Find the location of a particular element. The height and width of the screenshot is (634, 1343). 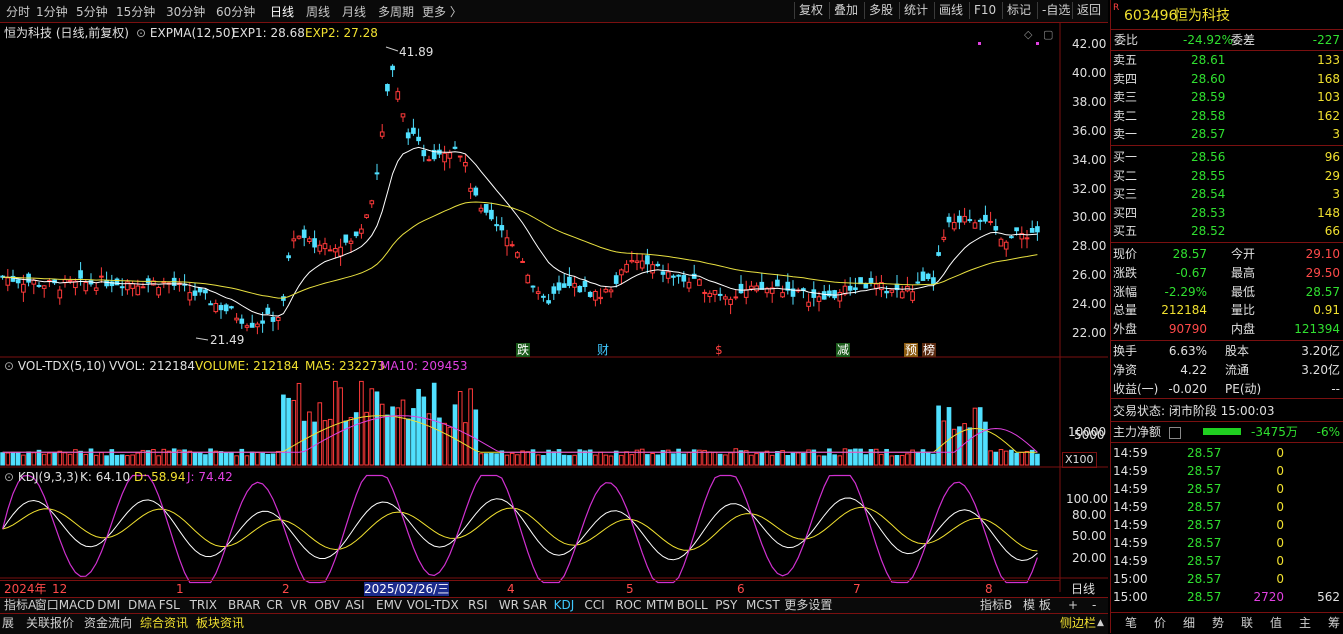

indicator-tab-cci: CCI is located at coordinates (594, 605).